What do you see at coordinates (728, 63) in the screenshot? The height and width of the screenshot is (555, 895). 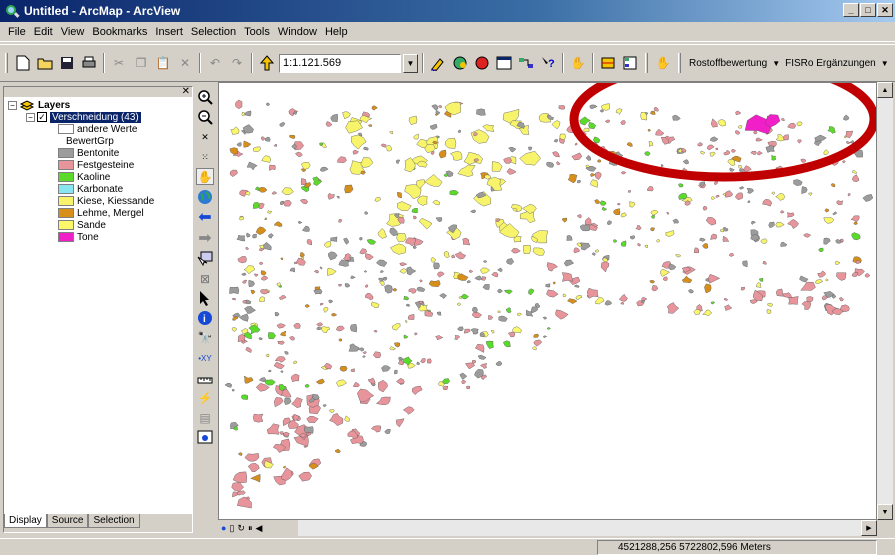 I see `rostoffbewertung-menu: Rostoffbewertung` at bounding box center [728, 63].